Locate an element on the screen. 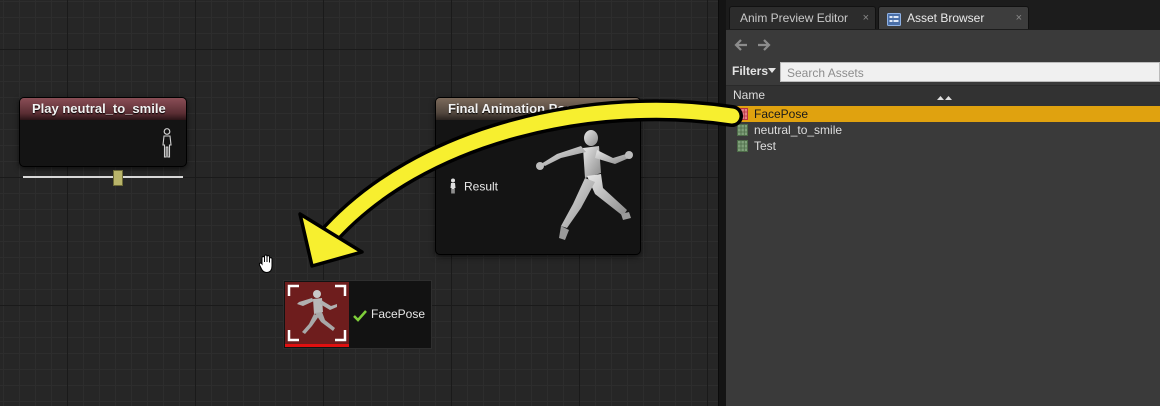 This screenshot has width=1160, height=406. list-item: FacePose is located at coordinates (943, 114).